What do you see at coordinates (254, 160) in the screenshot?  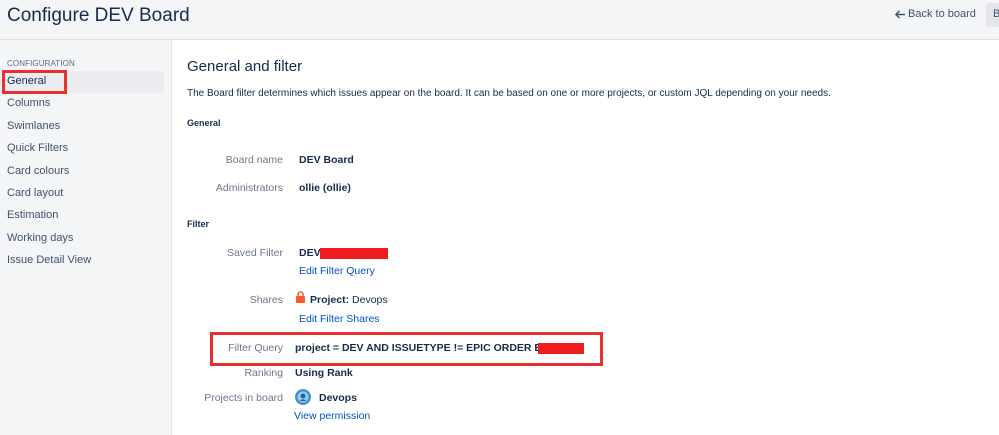 I see `board-name-label: Board name` at bounding box center [254, 160].